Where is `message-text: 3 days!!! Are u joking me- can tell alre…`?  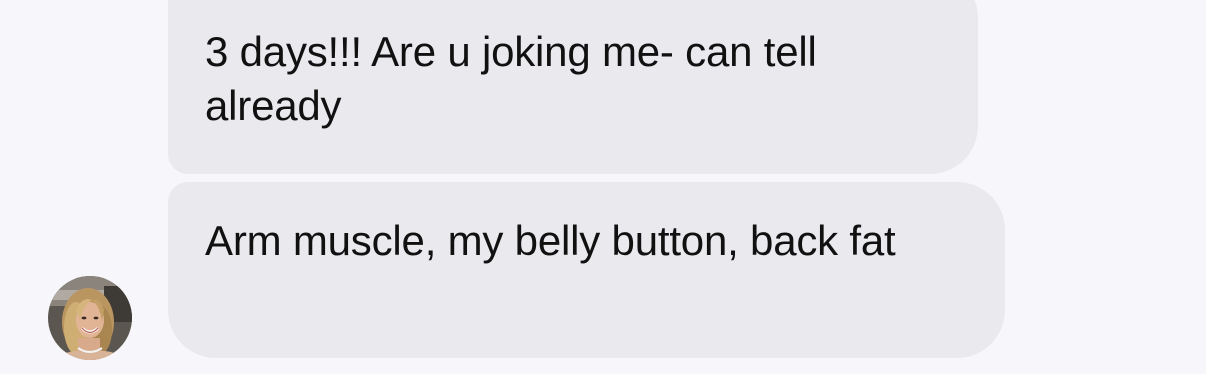
message-text: 3 days!!! Are u joking me- can tell alre… is located at coordinates (511, 78).